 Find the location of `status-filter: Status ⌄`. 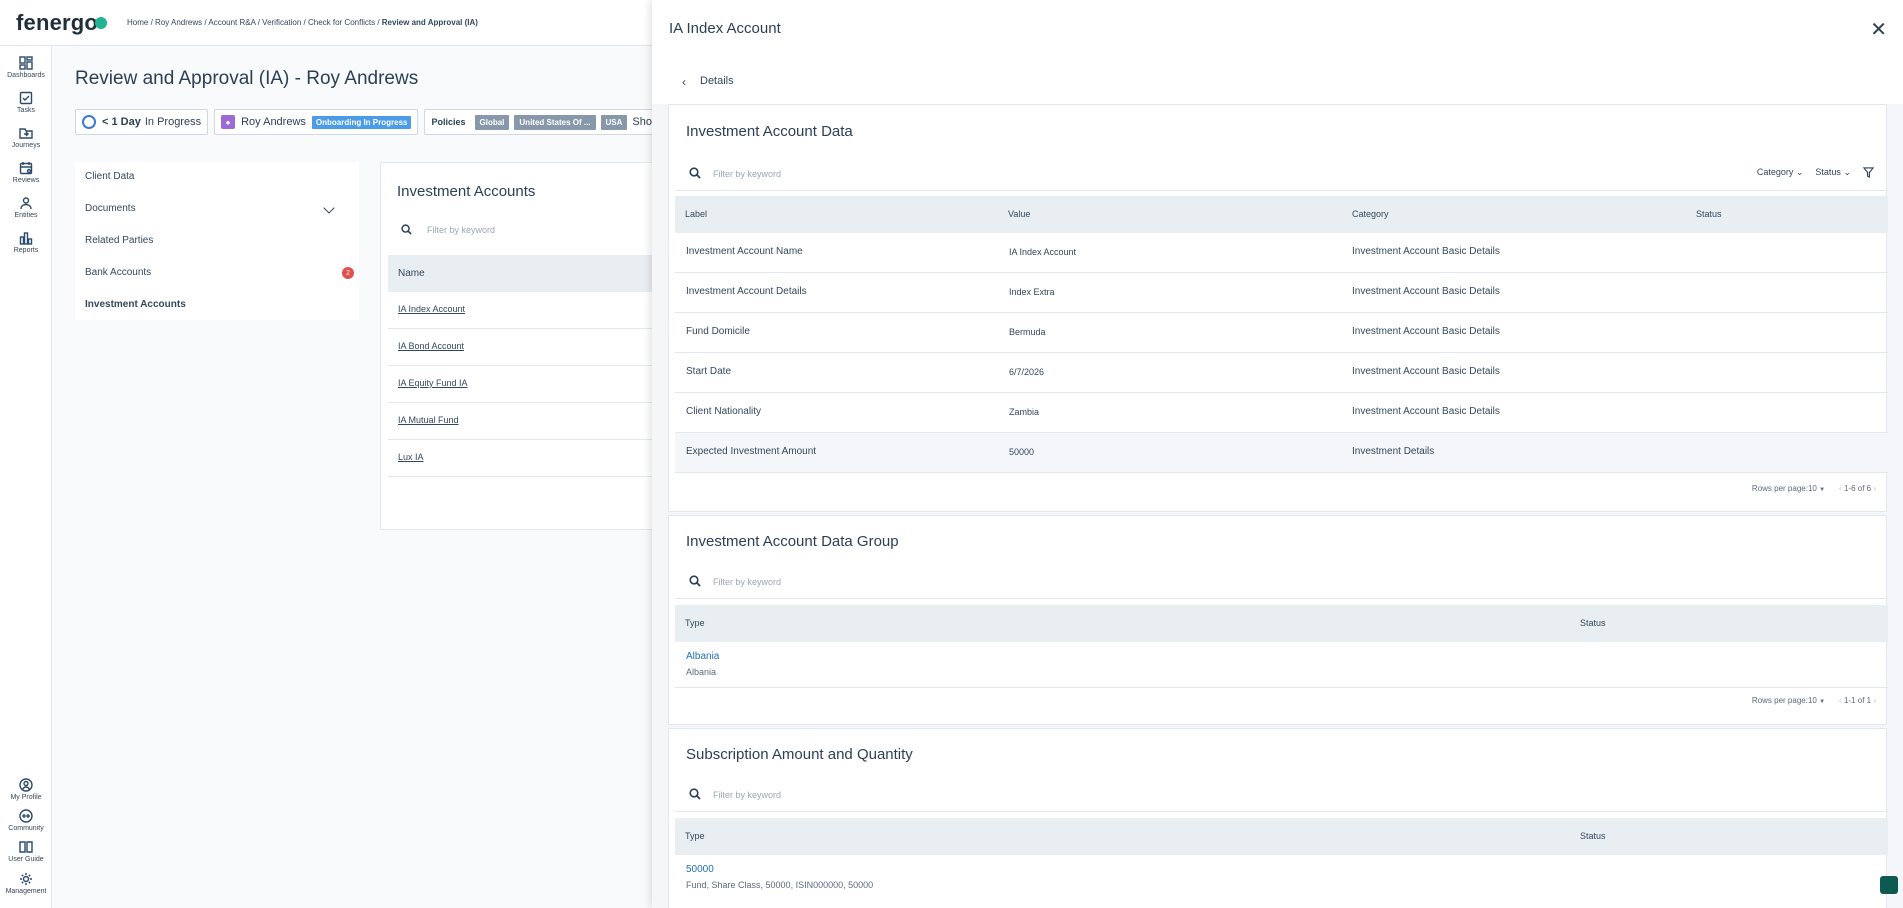

status-filter: Status ⌄ is located at coordinates (1833, 172).